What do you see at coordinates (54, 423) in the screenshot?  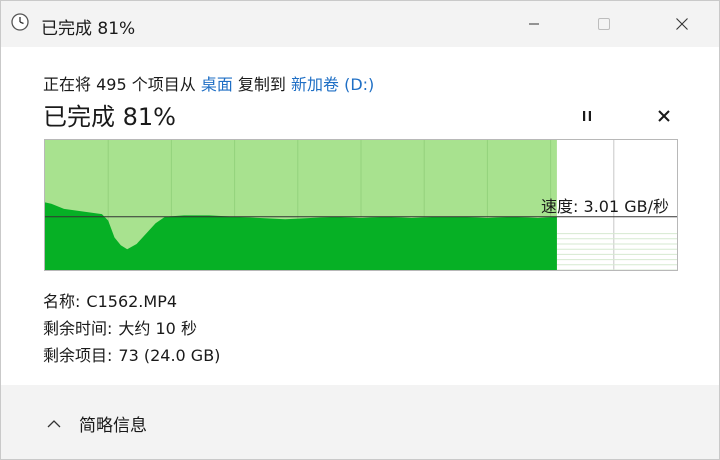 I see `chevron-up-icon` at bounding box center [54, 423].